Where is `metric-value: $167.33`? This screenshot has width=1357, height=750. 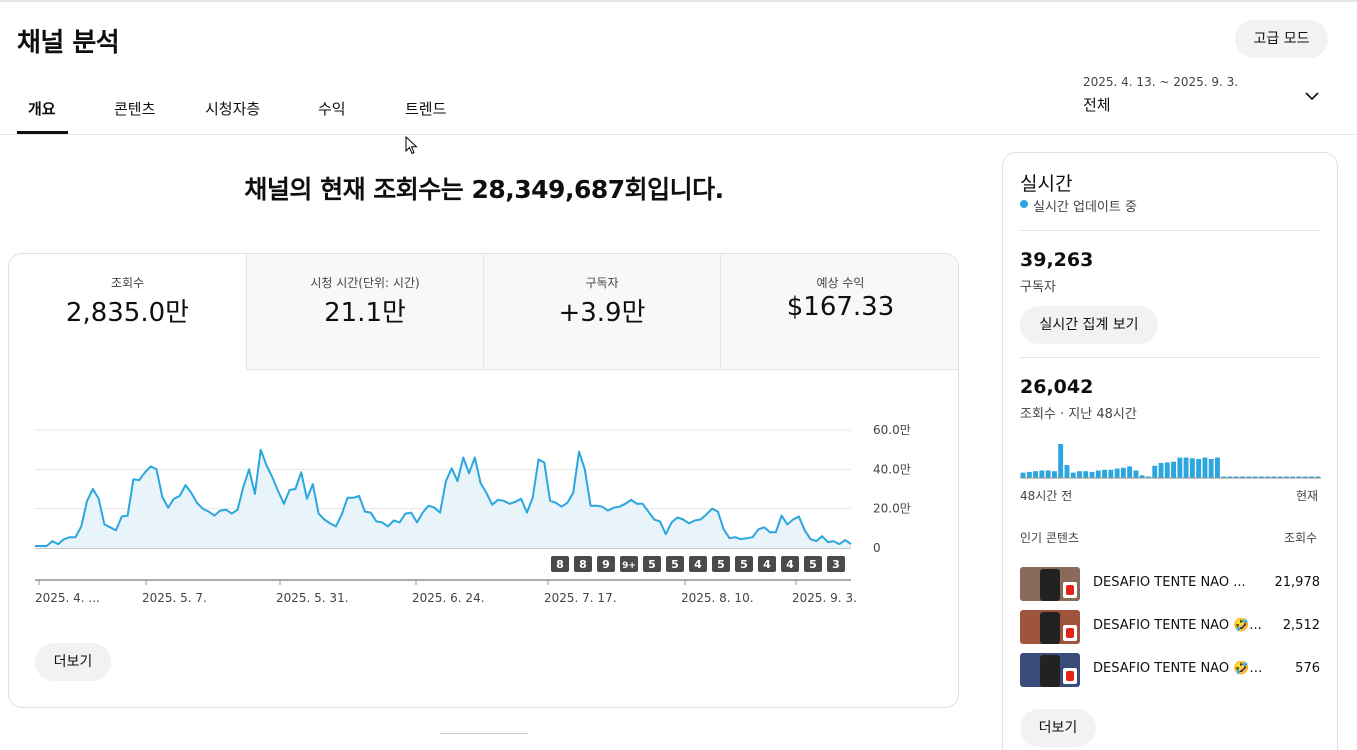
metric-value: $167.33 is located at coordinates (840, 307).